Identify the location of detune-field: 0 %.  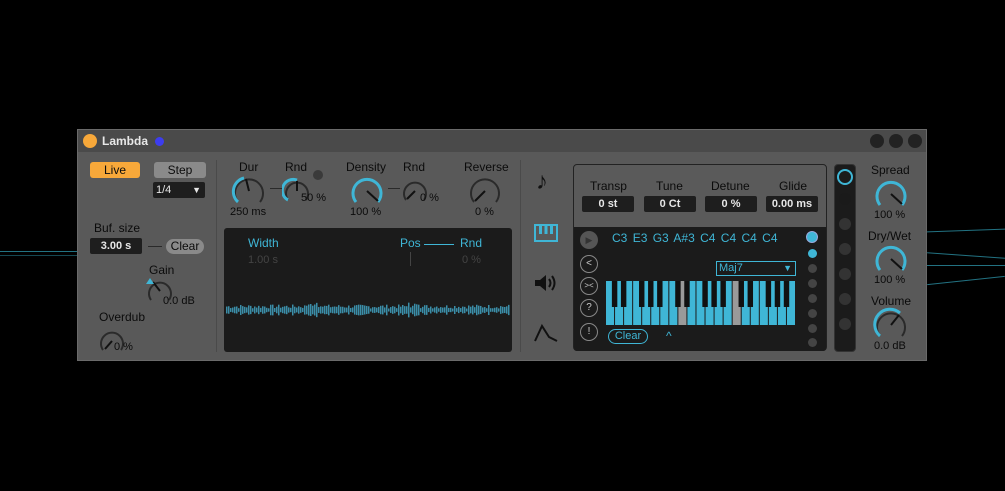
(731, 204).